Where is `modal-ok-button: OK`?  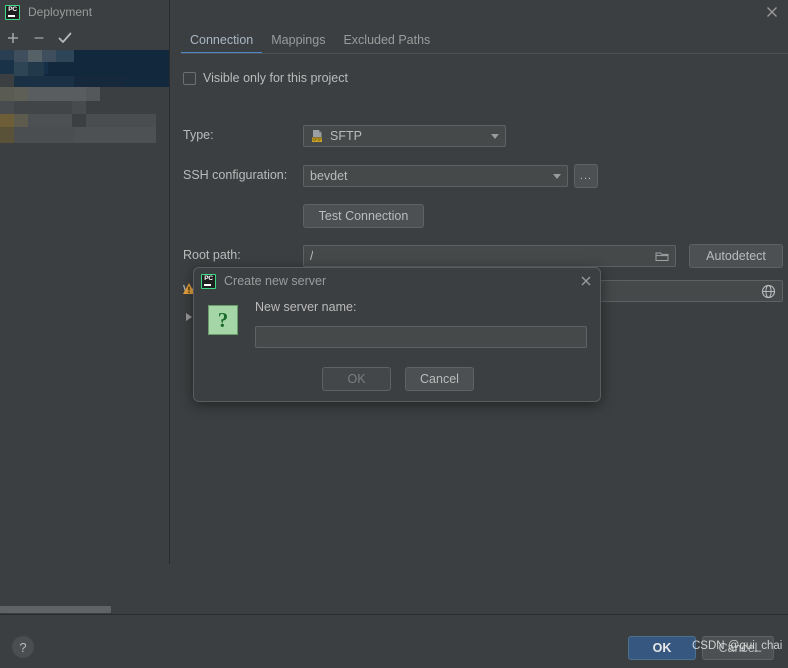 modal-ok-button: OK is located at coordinates (356, 379).